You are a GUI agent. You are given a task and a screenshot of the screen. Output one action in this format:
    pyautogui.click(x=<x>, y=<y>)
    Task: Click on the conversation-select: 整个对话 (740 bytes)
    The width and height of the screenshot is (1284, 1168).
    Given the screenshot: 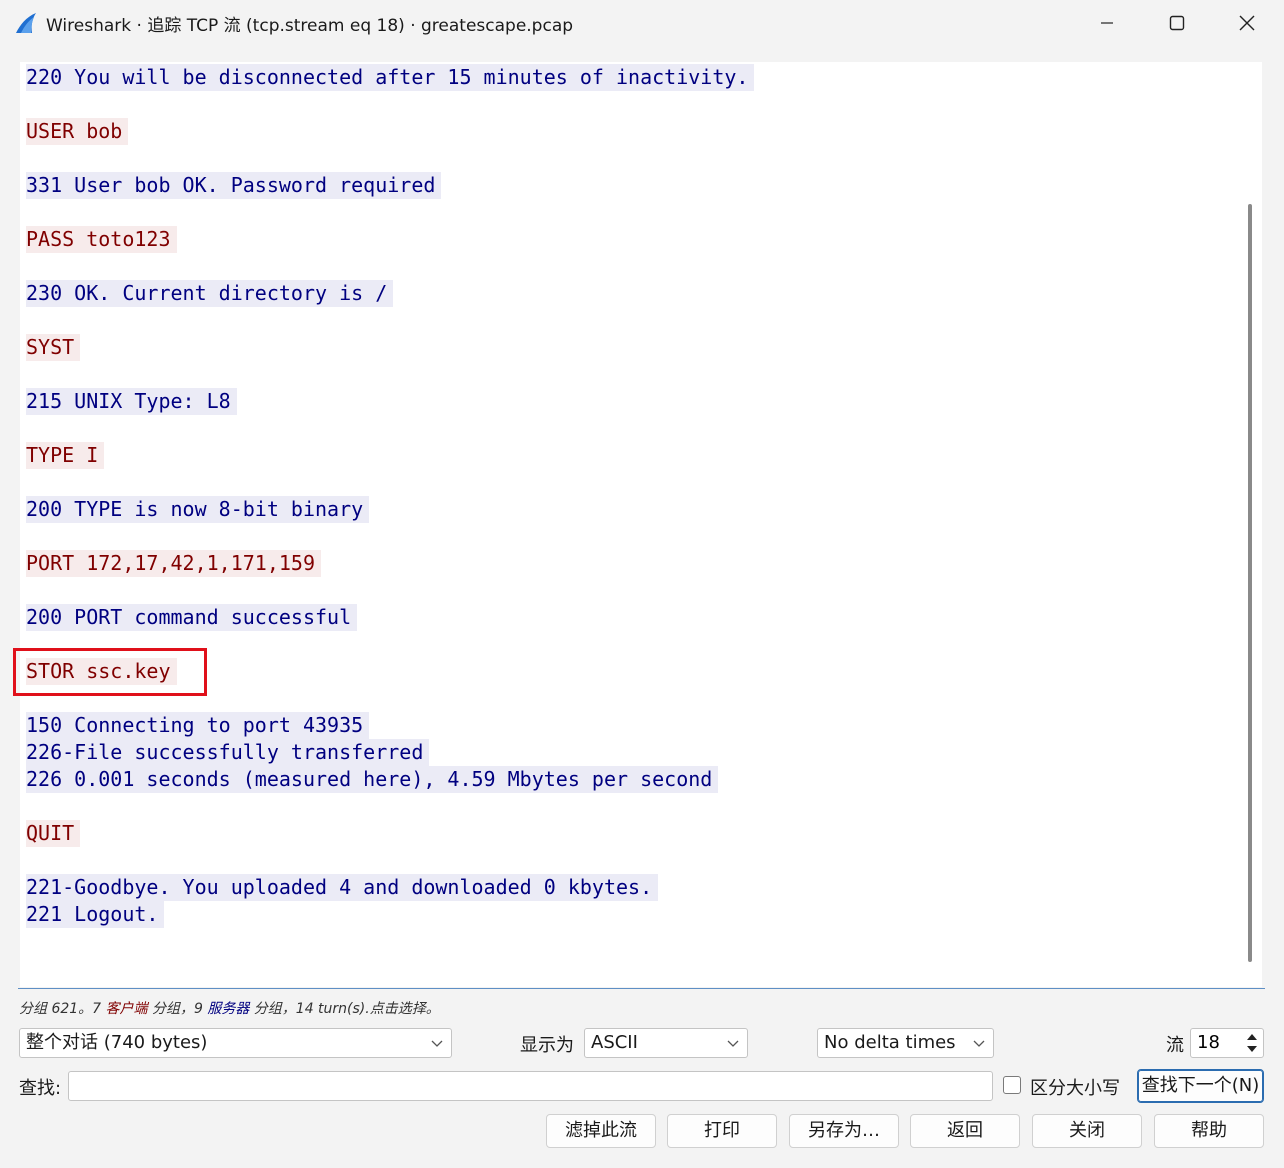 What is the action you would take?
    pyautogui.click(x=235, y=1043)
    